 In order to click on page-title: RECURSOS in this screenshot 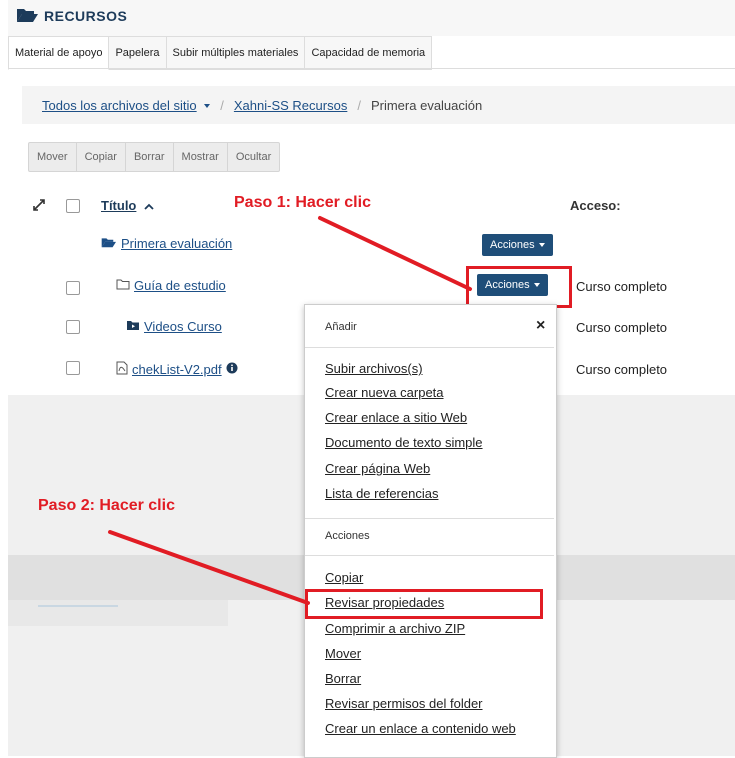, I will do `click(86, 16)`.